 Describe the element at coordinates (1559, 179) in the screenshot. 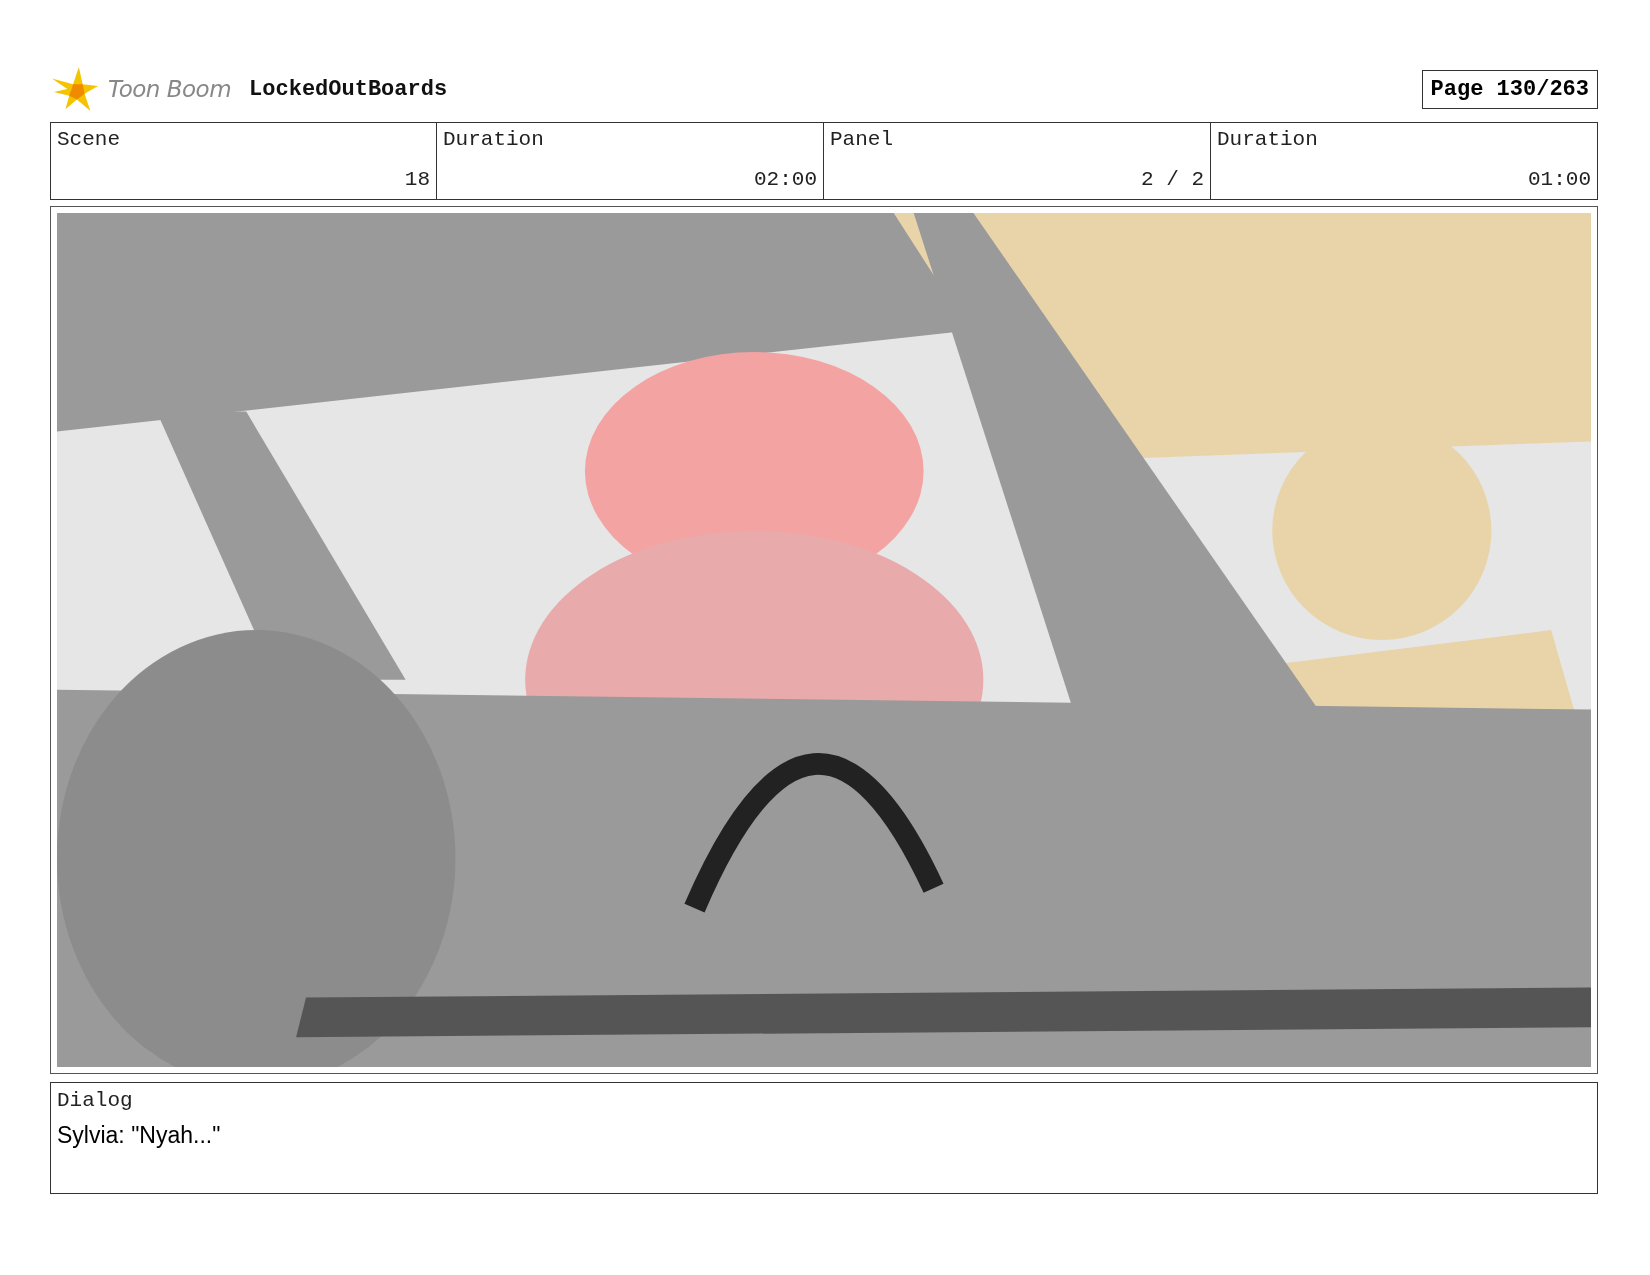

I see `cell-value: 01:00` at that location.